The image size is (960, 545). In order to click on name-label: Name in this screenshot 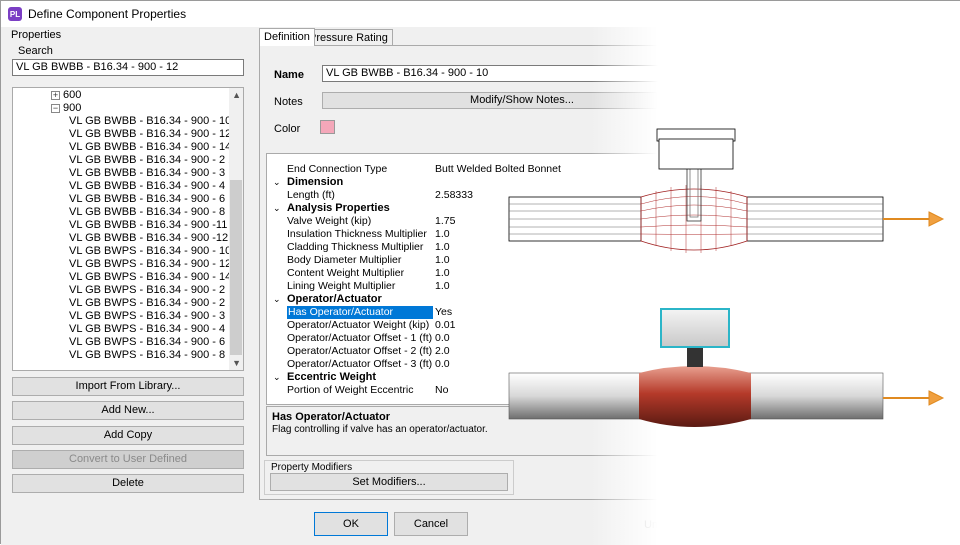, I will do `click(289, 75)`.